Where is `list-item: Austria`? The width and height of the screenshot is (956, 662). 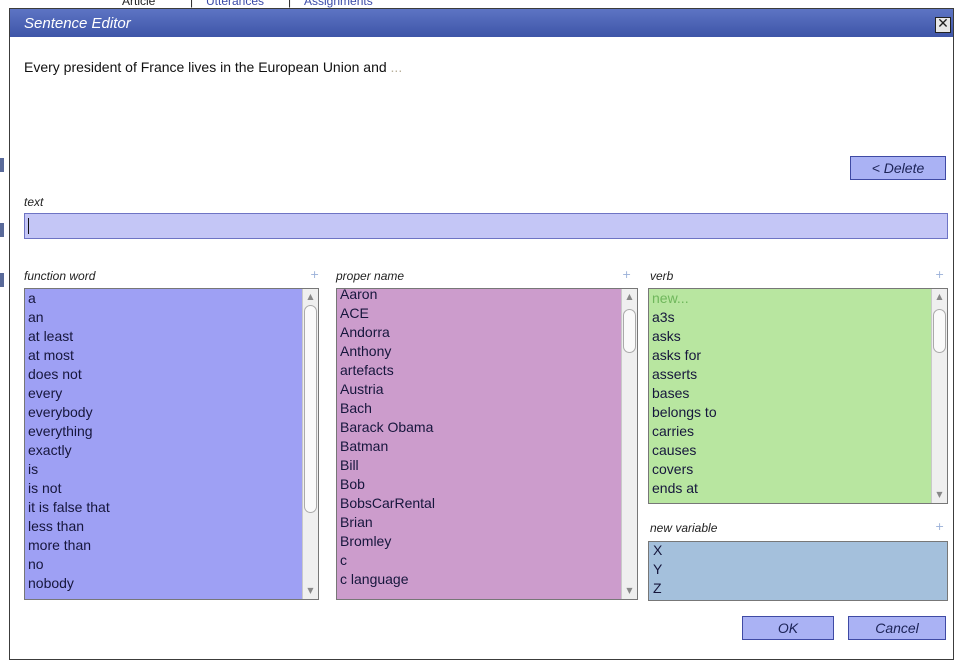 list-item: Austria is located at coordinates (387, 389).